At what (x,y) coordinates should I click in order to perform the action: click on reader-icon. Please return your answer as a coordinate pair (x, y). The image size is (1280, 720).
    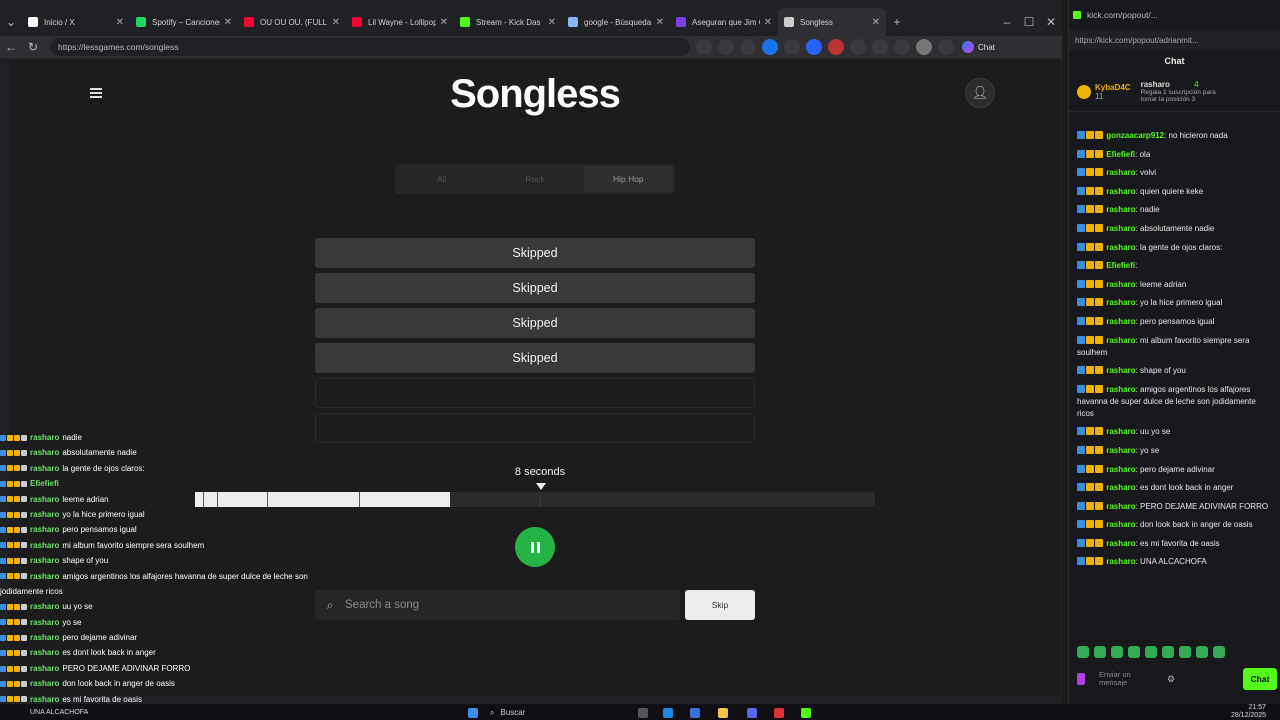
    Looking at the image, I should click on (726, 47).